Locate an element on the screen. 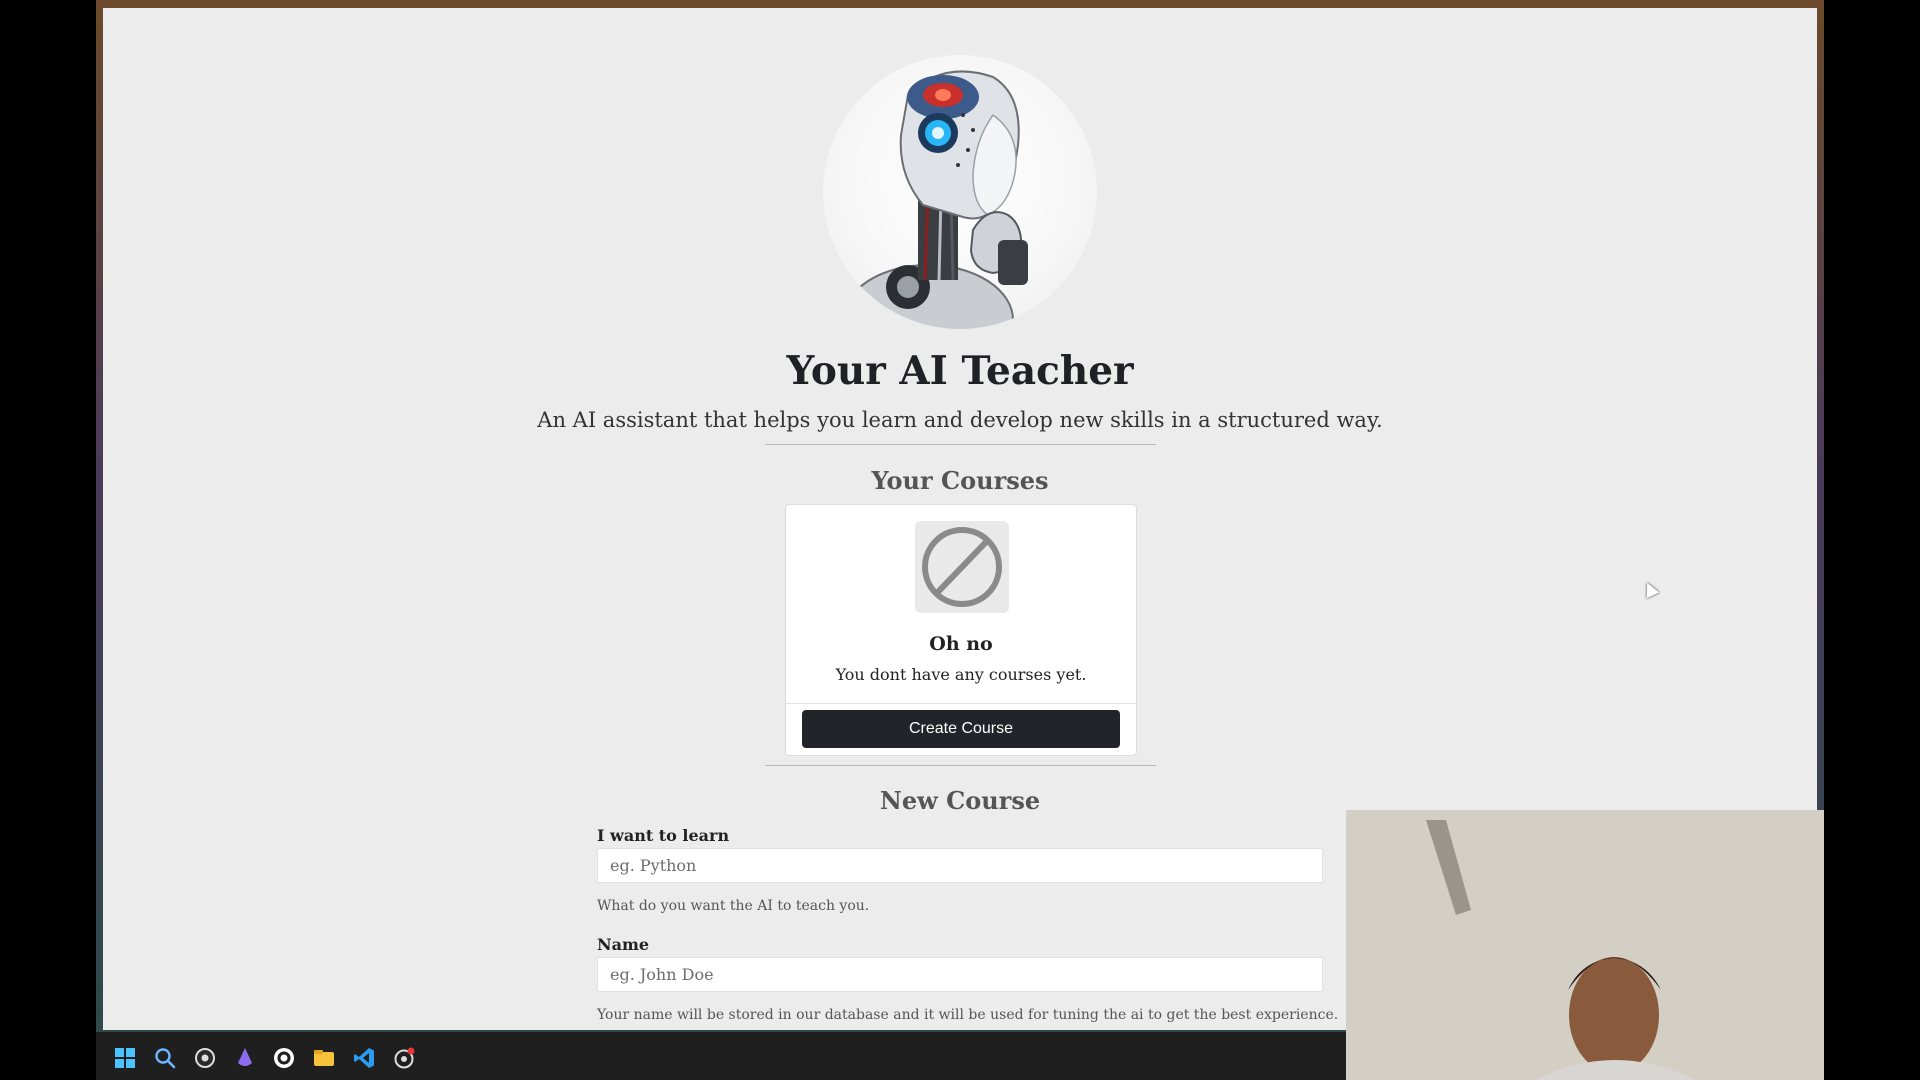 This screenshot has width=1920, height=1080. learn-field-label: I want to learn is located at coordinates (663, 835).